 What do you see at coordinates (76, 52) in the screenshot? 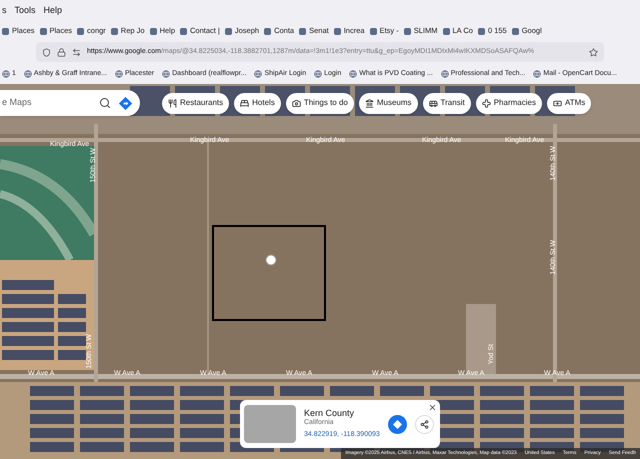
I see `permissions-icon` at bounding box center [76, 52].